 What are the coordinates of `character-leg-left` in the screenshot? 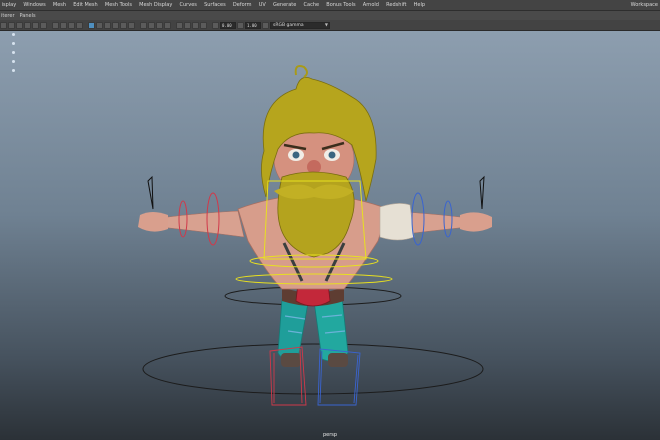 It's located at (293, 329).